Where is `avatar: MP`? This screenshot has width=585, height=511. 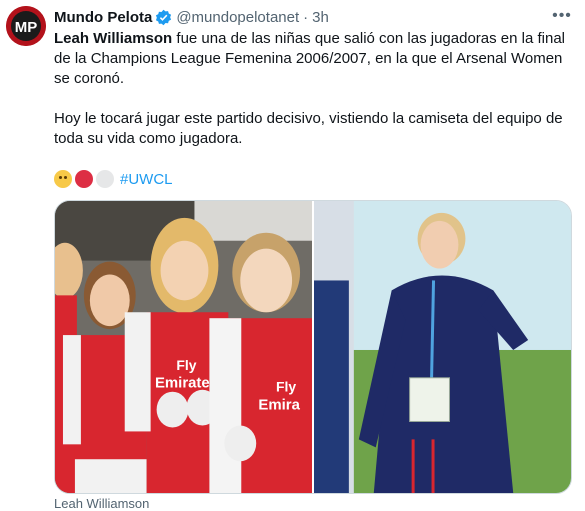
avatar: MP is located at coordinates (26, 26).